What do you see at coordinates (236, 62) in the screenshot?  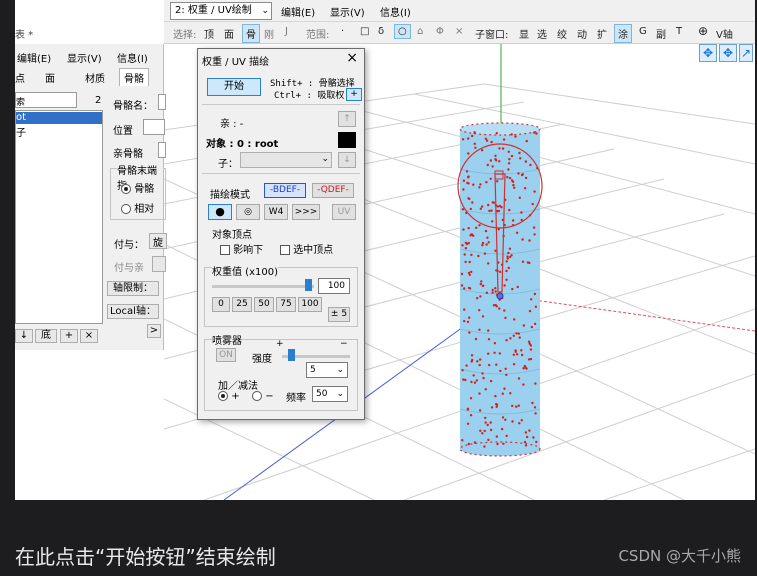 I see `dialog-title: 权重 / UV 描绘` at bounding box center [236, 62].